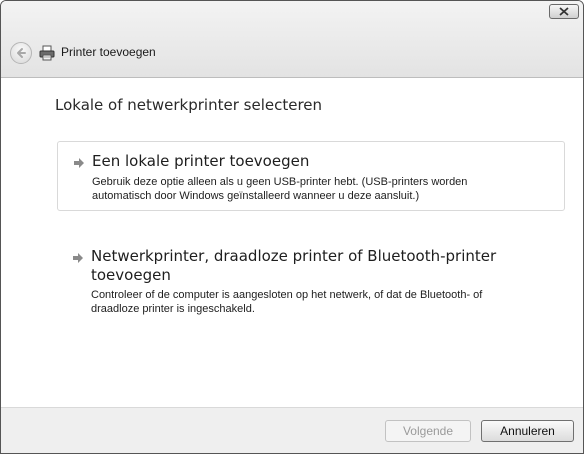 This screenshot has width=584, height=454. I want to click on back-arrow-icon, so click(21, 53).